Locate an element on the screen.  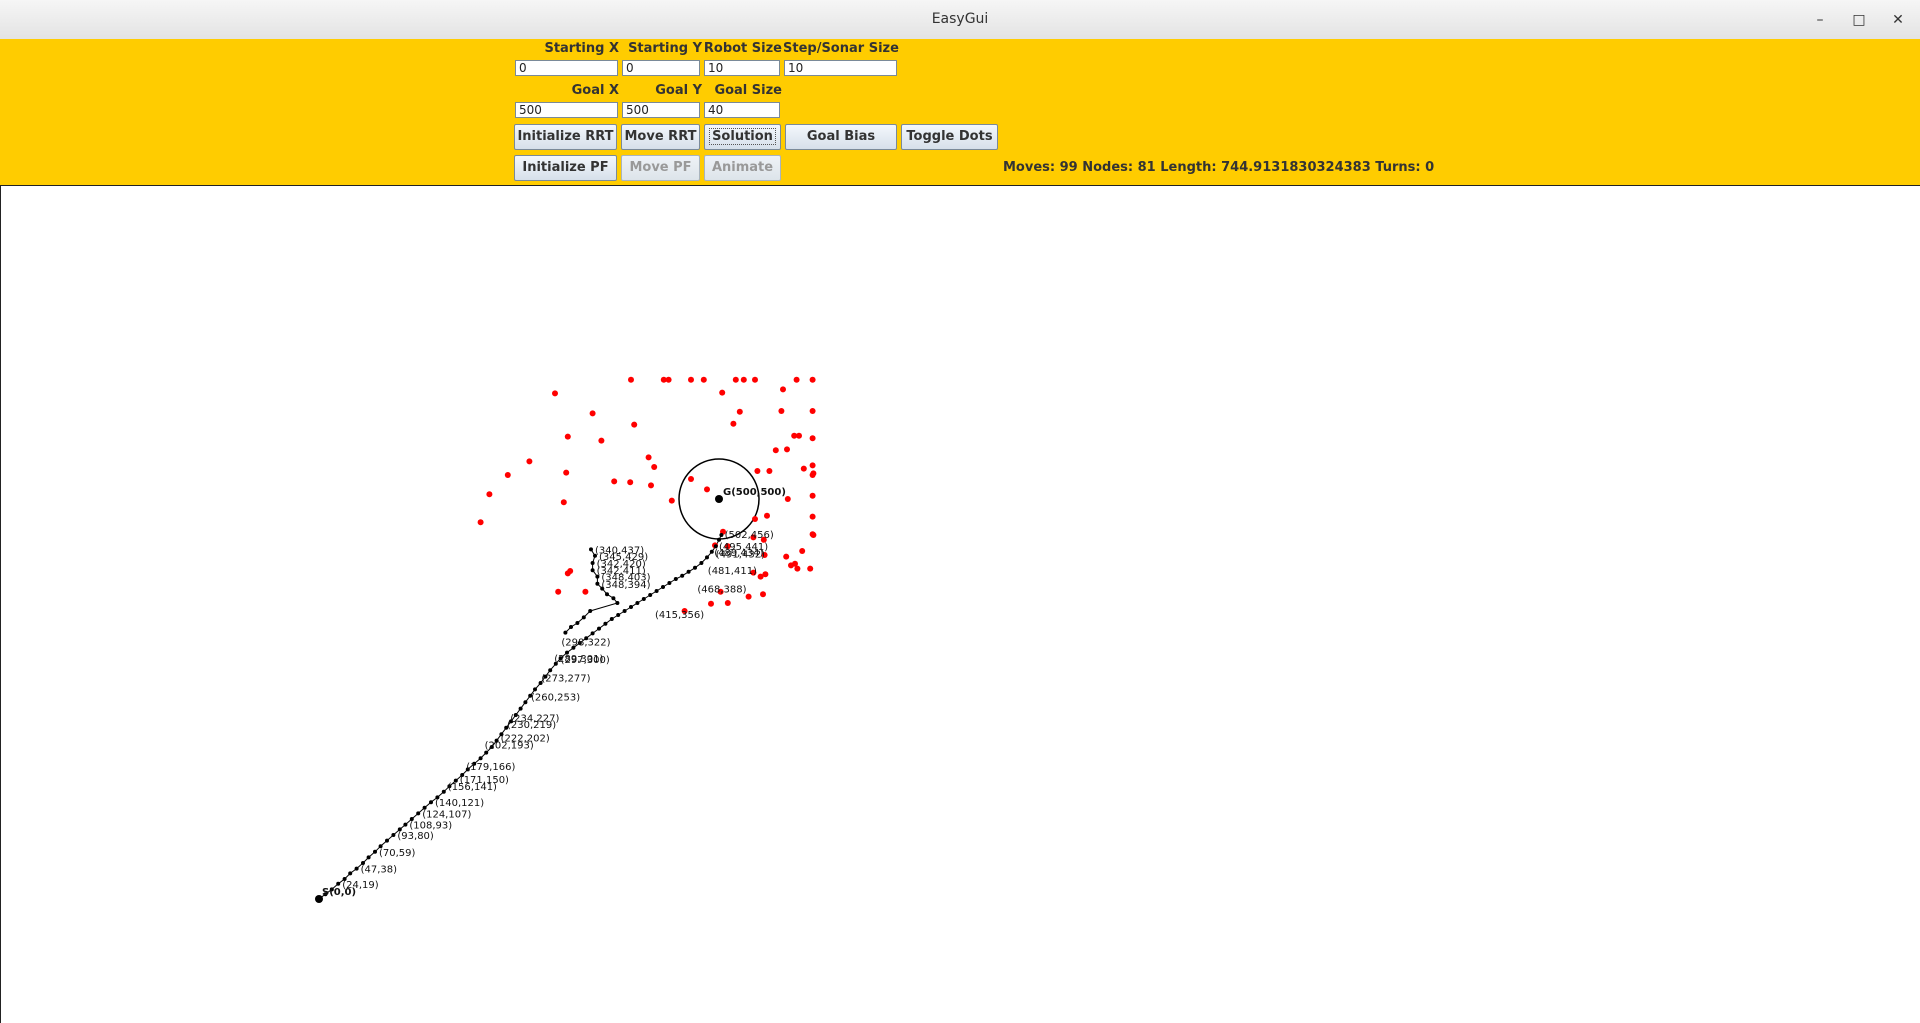
minimize-button: – is located at coordinates (1820, 20).